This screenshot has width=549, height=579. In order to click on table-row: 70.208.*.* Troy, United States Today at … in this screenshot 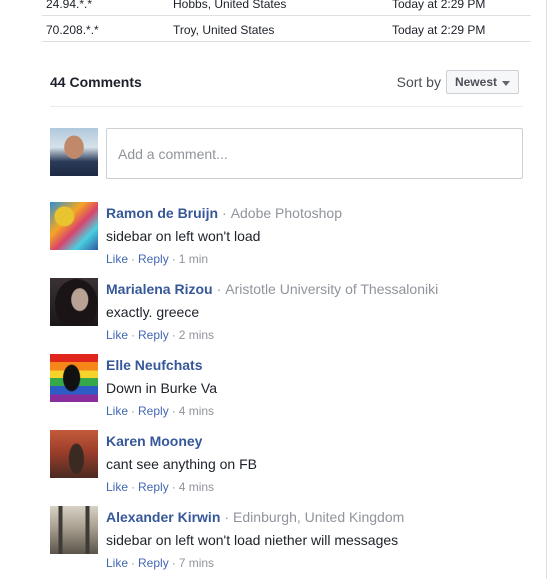, I will do `click(286, 29)`.